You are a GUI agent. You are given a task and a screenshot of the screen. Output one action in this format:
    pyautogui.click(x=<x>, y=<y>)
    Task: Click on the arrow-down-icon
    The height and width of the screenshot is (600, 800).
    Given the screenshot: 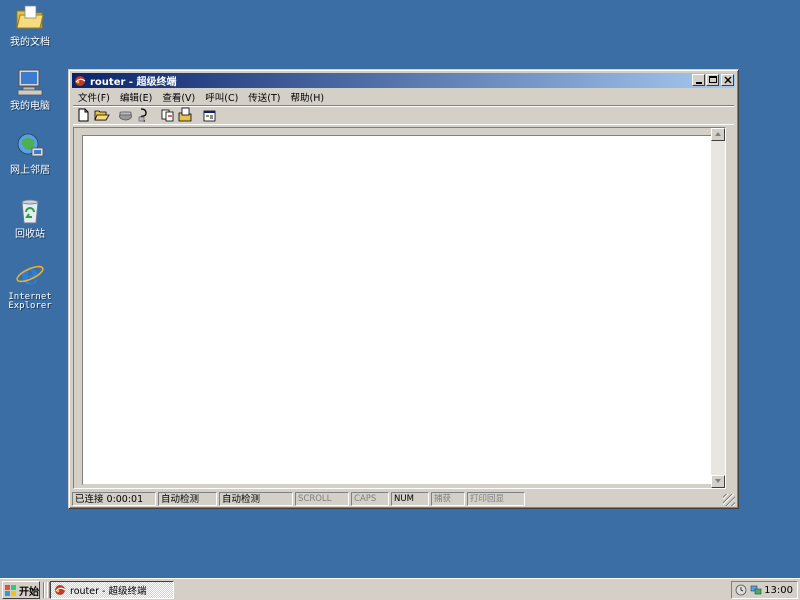 What is the action you would take?
    pyautogui.click(x=718, y=481)
    